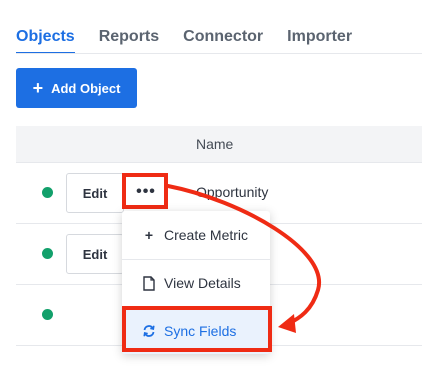 This screenshot has height=367, width=422. I want to click on table-header: Name, so click(219, 144).